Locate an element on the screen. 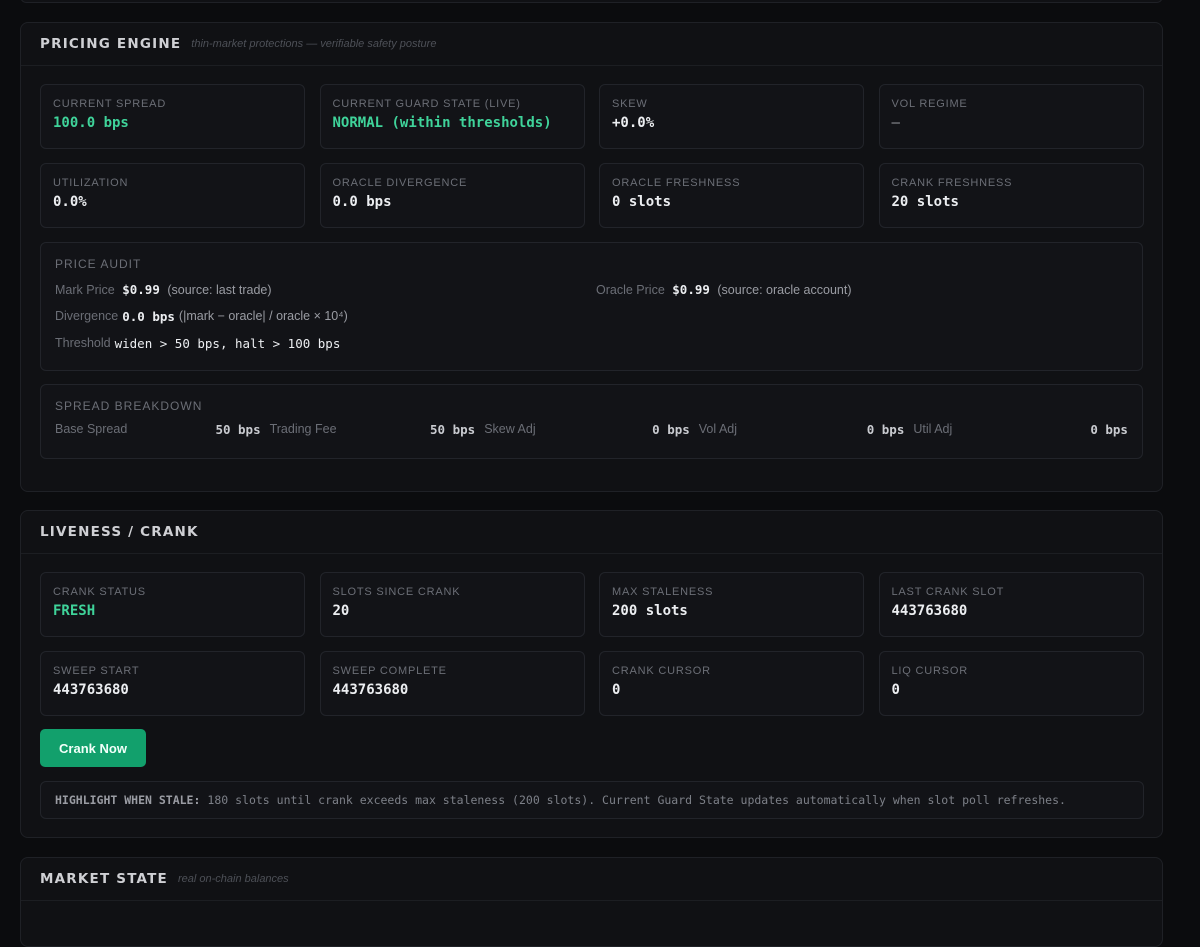 The width and height of the screenshot is (1200, 947). metric-value: 100.0 bps is located at coordinates (91, 123).